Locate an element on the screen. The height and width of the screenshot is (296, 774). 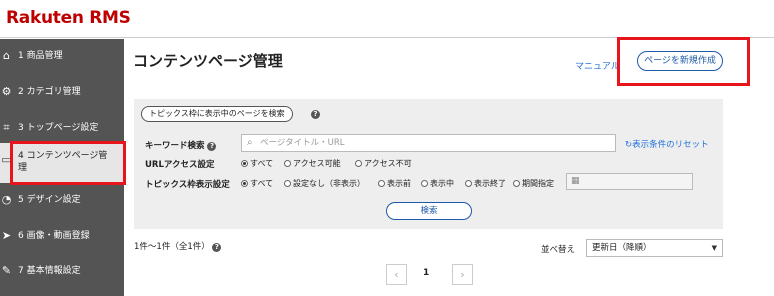
topic-radio-period: 期間指定 is located at coordinates (533, 183).